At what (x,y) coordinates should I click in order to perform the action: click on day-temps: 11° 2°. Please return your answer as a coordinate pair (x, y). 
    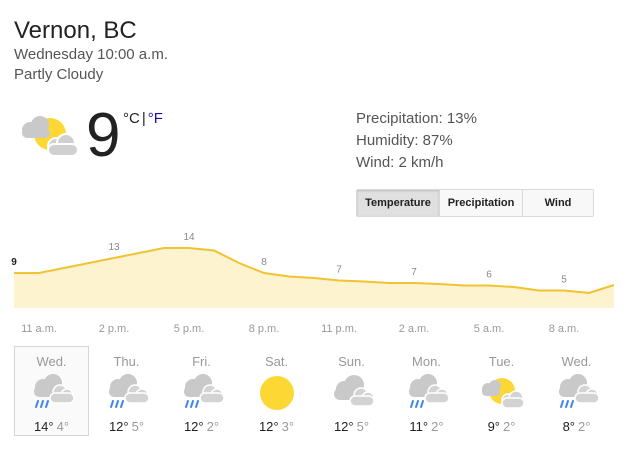
    Looking at the image, I should click on (426, 426).